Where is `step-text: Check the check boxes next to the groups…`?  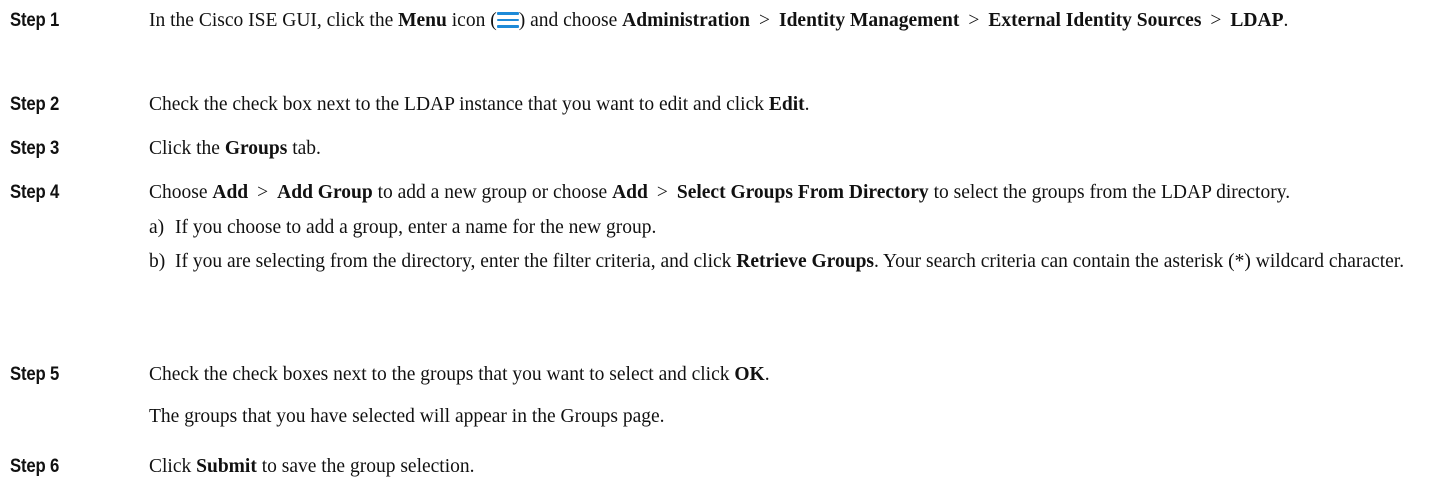 step-text: Check the check boxes next to the groups… is located at coordinates (459, 374).